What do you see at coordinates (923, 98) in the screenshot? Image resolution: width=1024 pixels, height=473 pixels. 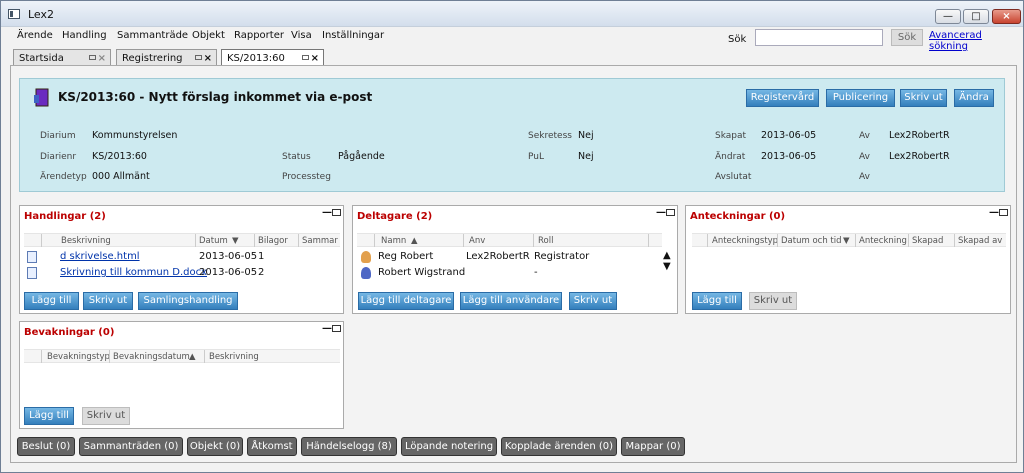 I see `print-button: Skriv ut` at bounding box center [923, 98].